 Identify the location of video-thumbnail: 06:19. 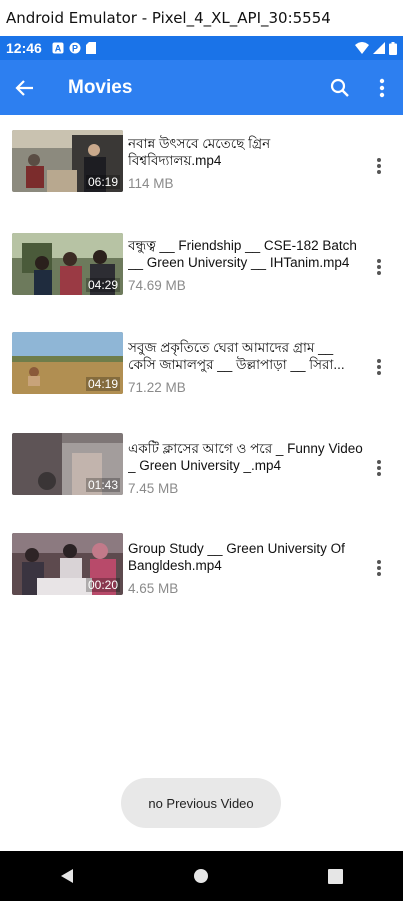
(67, 161).